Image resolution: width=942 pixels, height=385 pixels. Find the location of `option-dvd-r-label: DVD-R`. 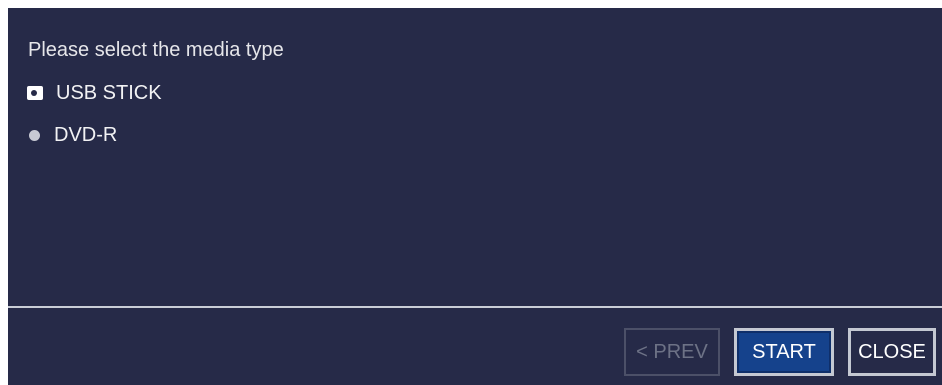

option-dvd-r-label: DVD-R is located at coordinates (86, 134).